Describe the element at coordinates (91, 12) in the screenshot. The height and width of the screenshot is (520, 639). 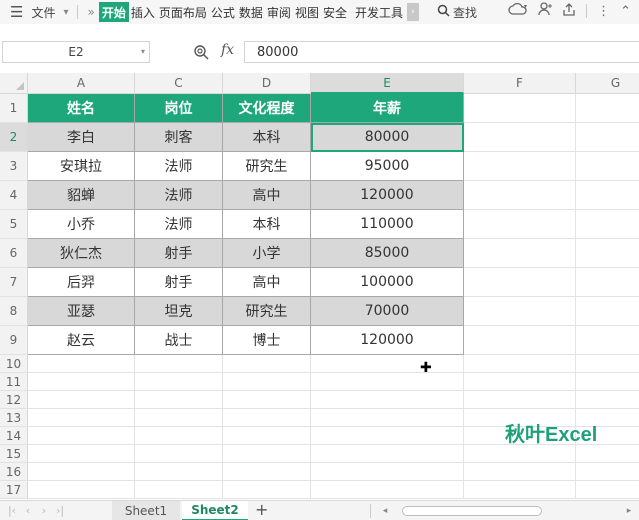
I see `more-tabs-icon: »` at that location.